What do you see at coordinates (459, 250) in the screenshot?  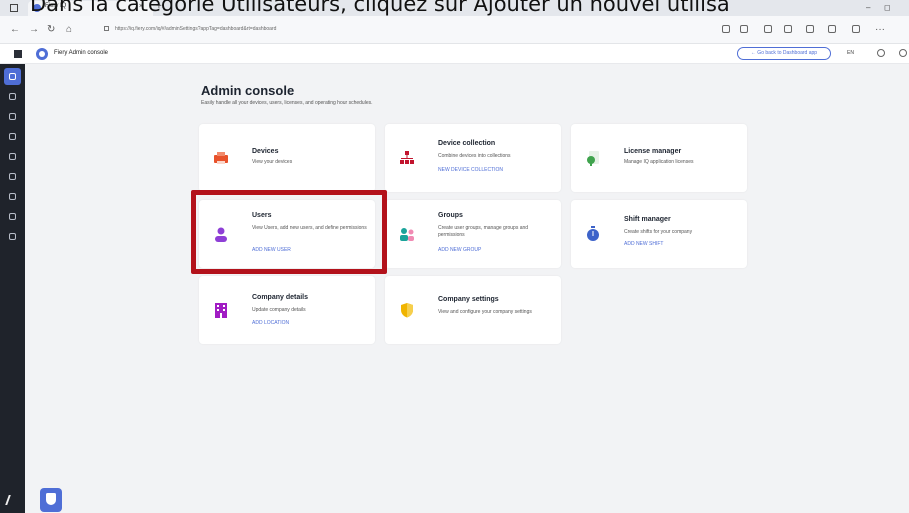 I see `add-new-group-link: ADD NEW GROUP` at bounding box center [459, 250].